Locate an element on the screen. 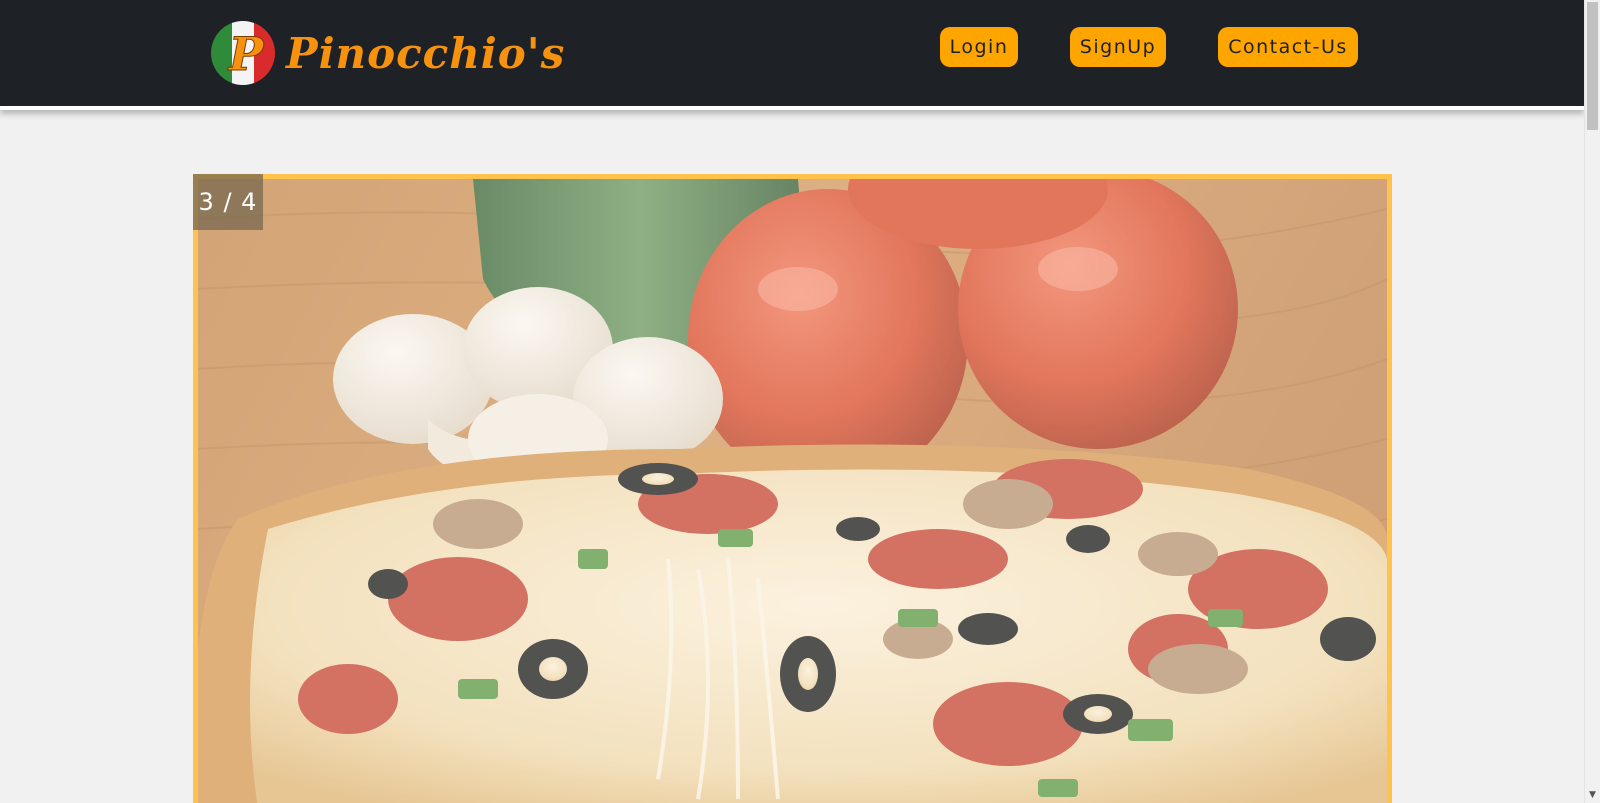 This screenshot has width=1600, height=803. brand: P Pinocchio's is located at coordinates (387, 53).